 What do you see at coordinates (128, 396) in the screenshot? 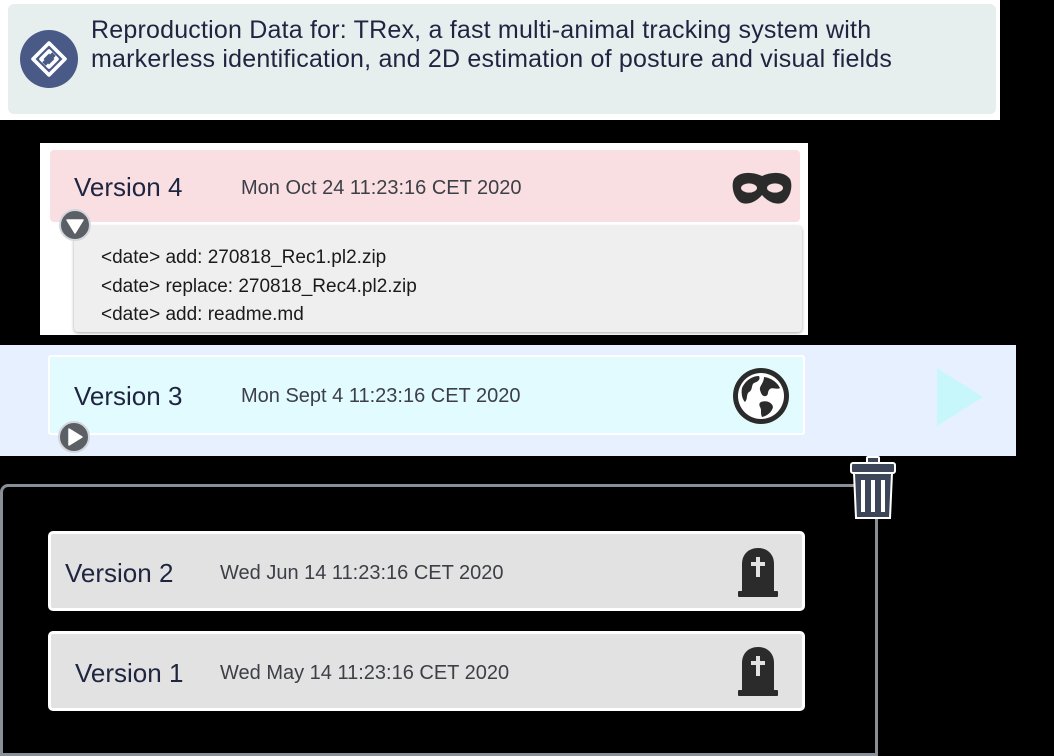
I see `version-label: Version 3` at bounding box center [128, 396].